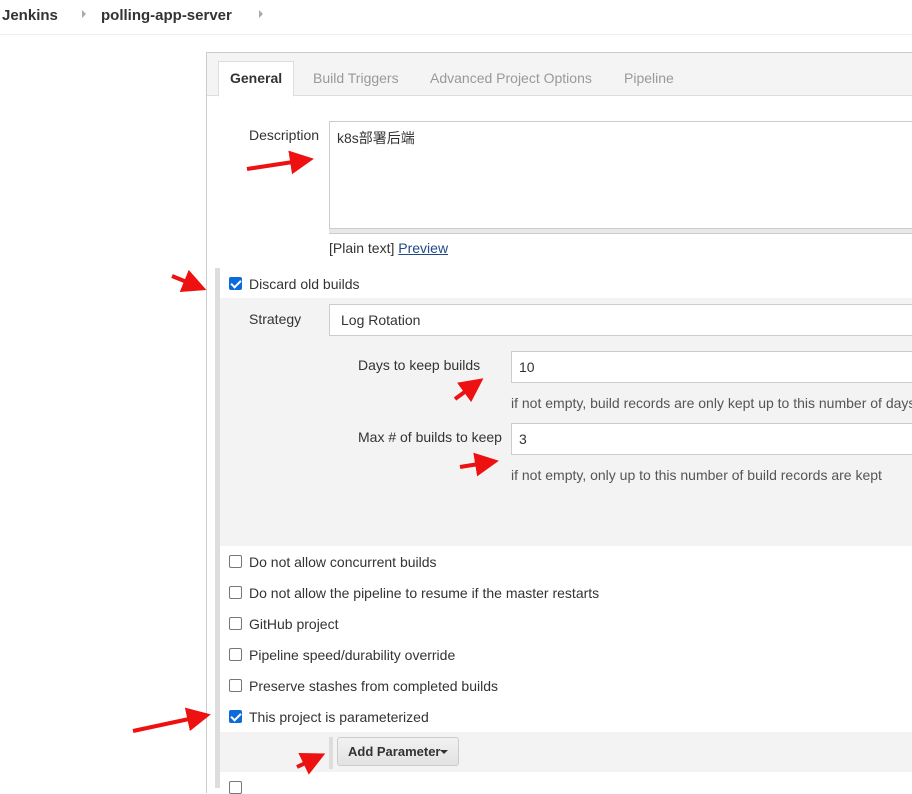 The width and height of the screenshot is (912, 794). I want to click on tab-general: General, so click(256, 79).